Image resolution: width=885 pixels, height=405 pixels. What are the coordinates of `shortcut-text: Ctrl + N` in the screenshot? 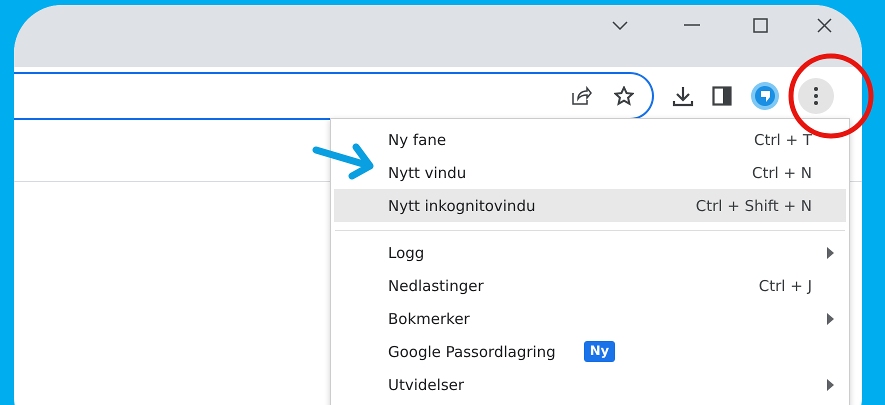 It's located at (782, 173).